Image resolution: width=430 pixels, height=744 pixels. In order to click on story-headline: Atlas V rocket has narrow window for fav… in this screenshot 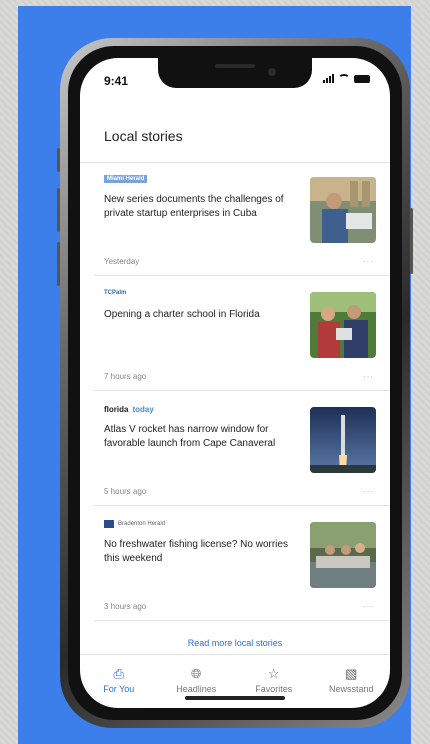, I will do `click(199, 437)`.